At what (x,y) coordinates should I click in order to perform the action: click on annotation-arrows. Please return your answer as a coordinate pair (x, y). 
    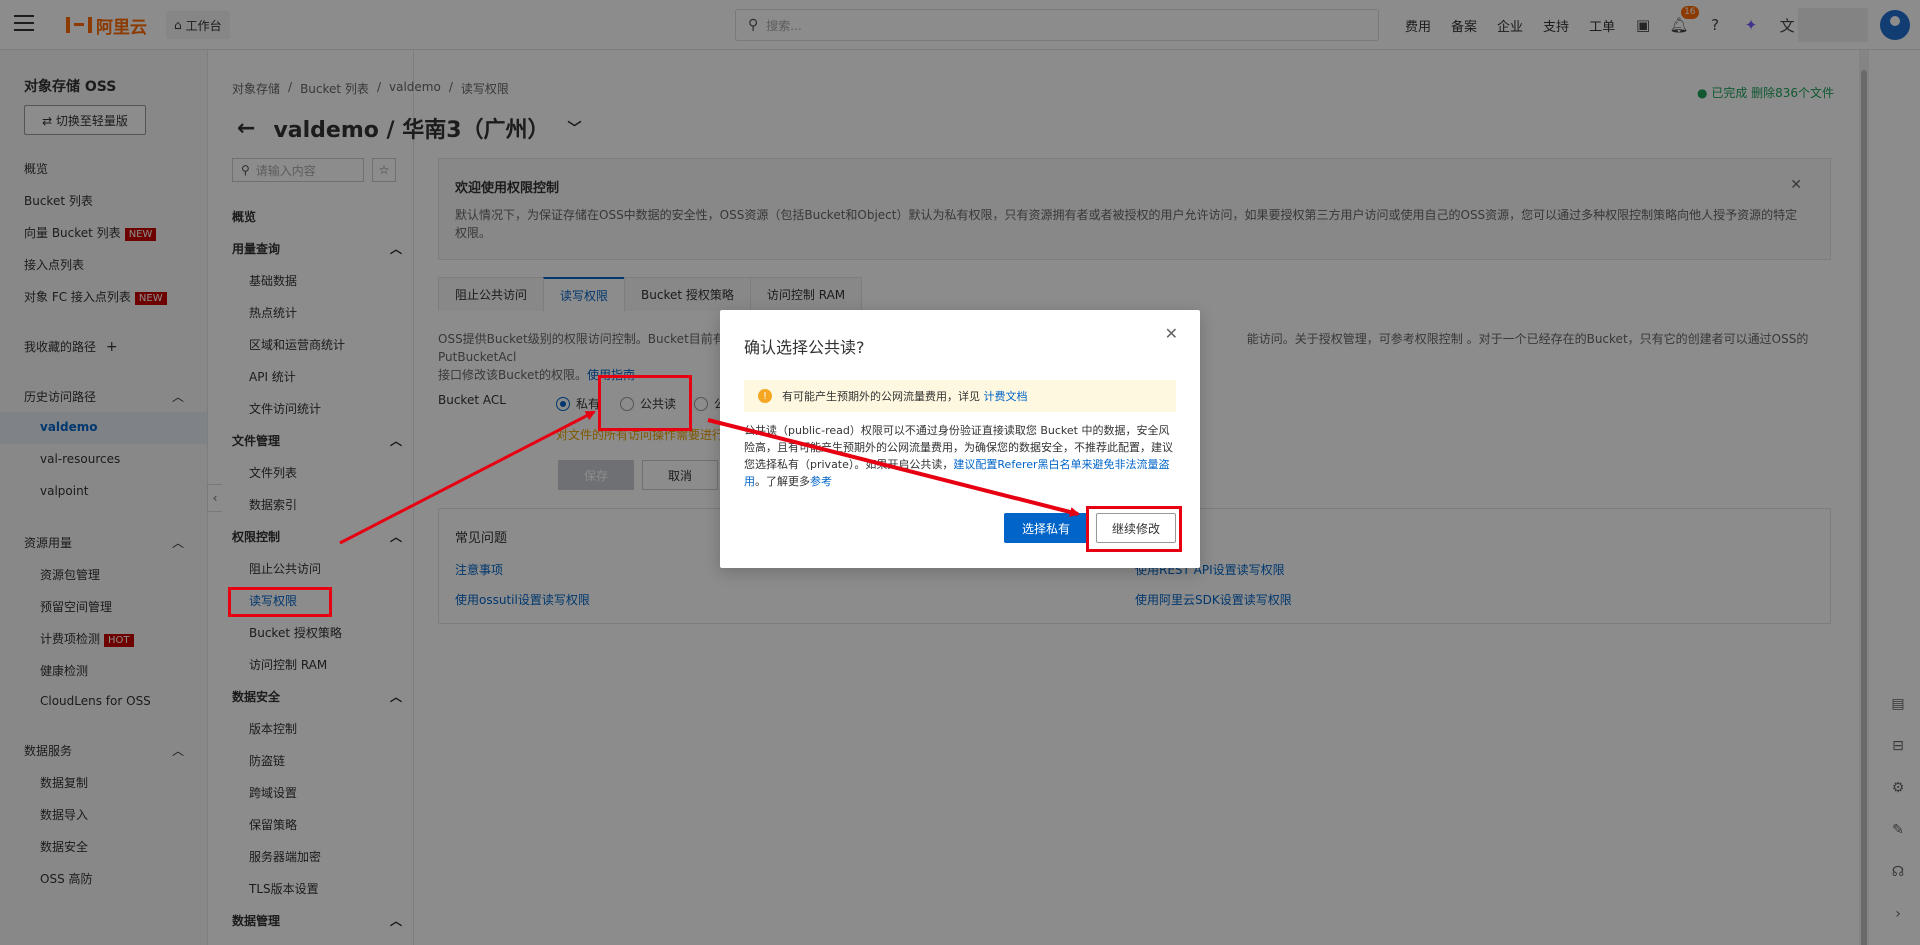
    Looking at the image, I should click on (709, 477).